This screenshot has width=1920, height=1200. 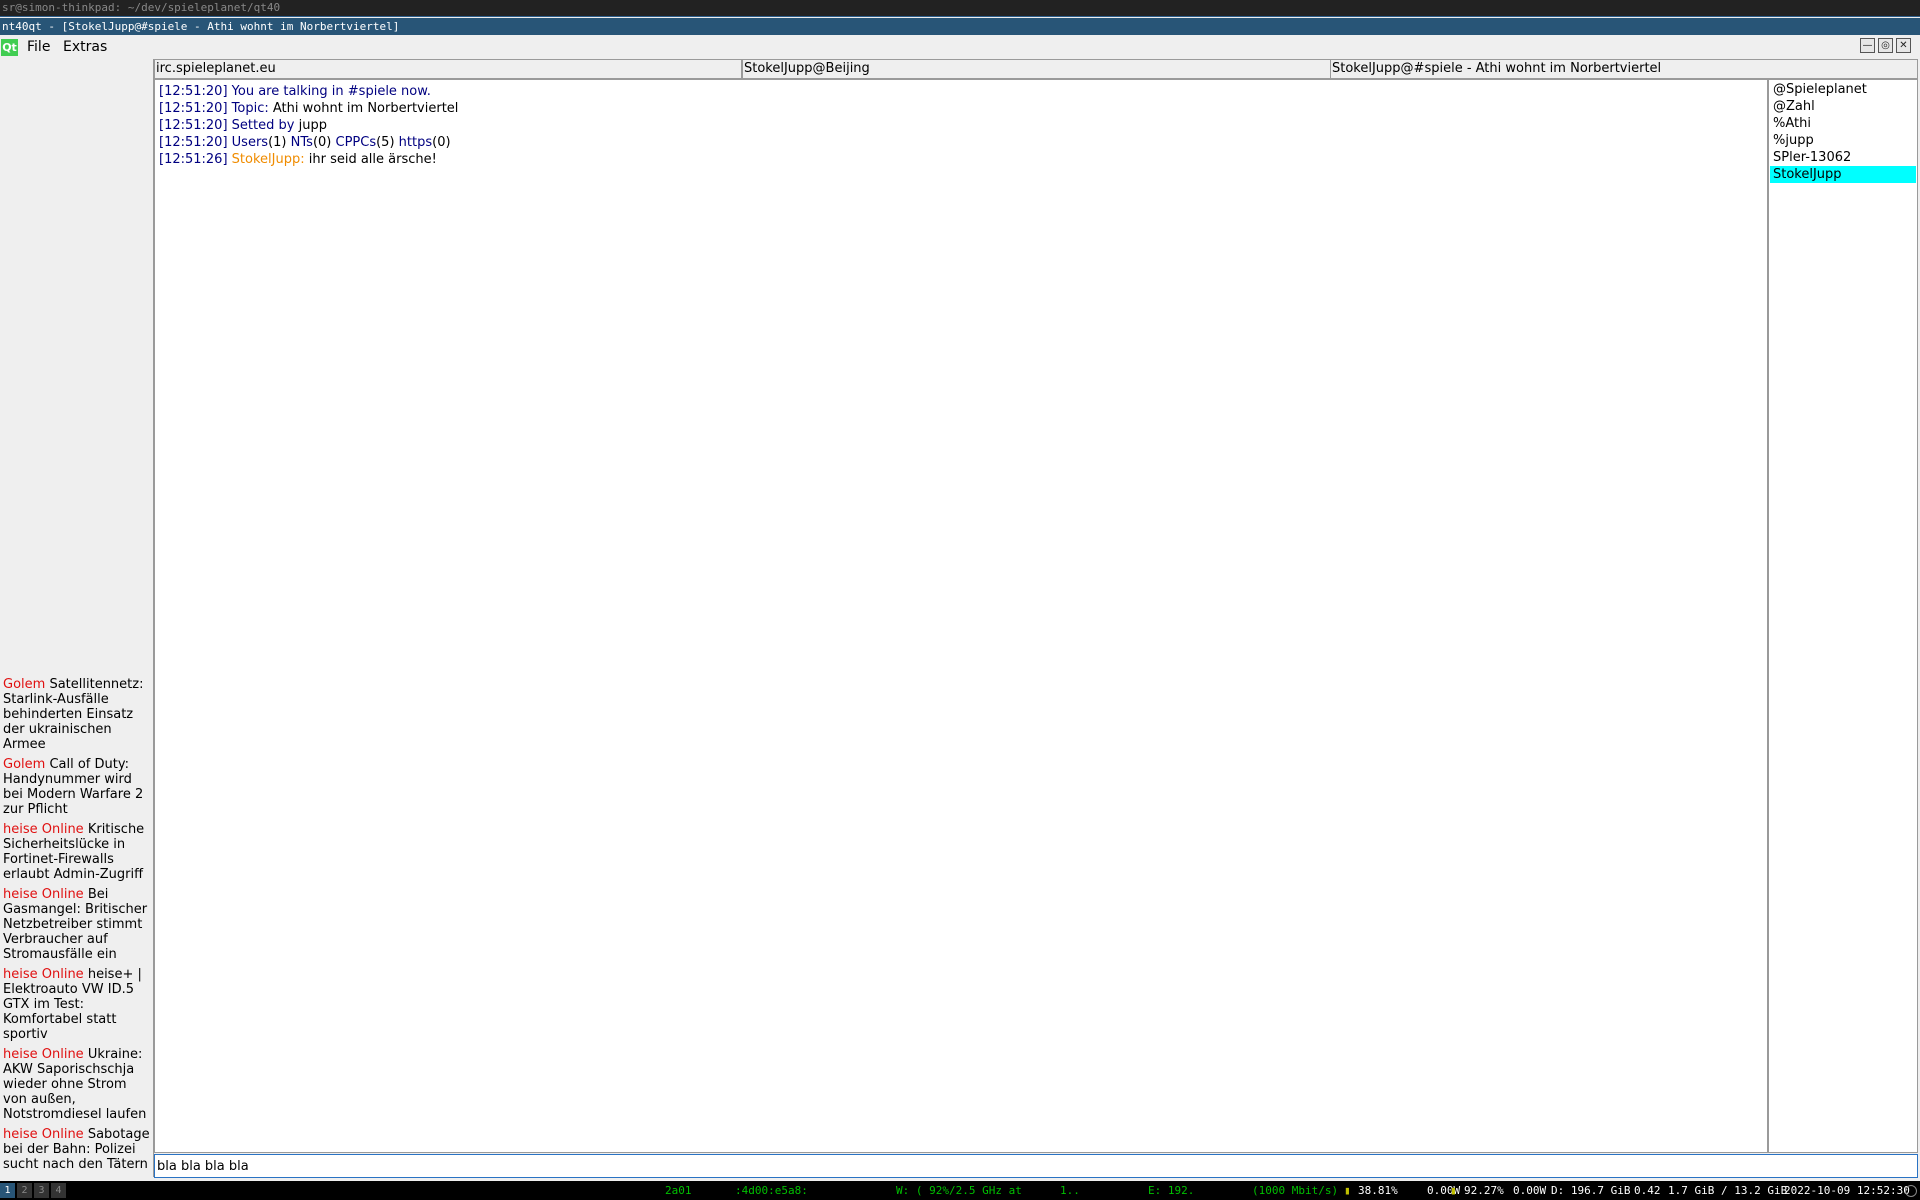 What do you see at coordinates (372, 159) in the screenshot?
I see `message-text: ihr seid alle ärsche!` at bounding box center [372, 159].